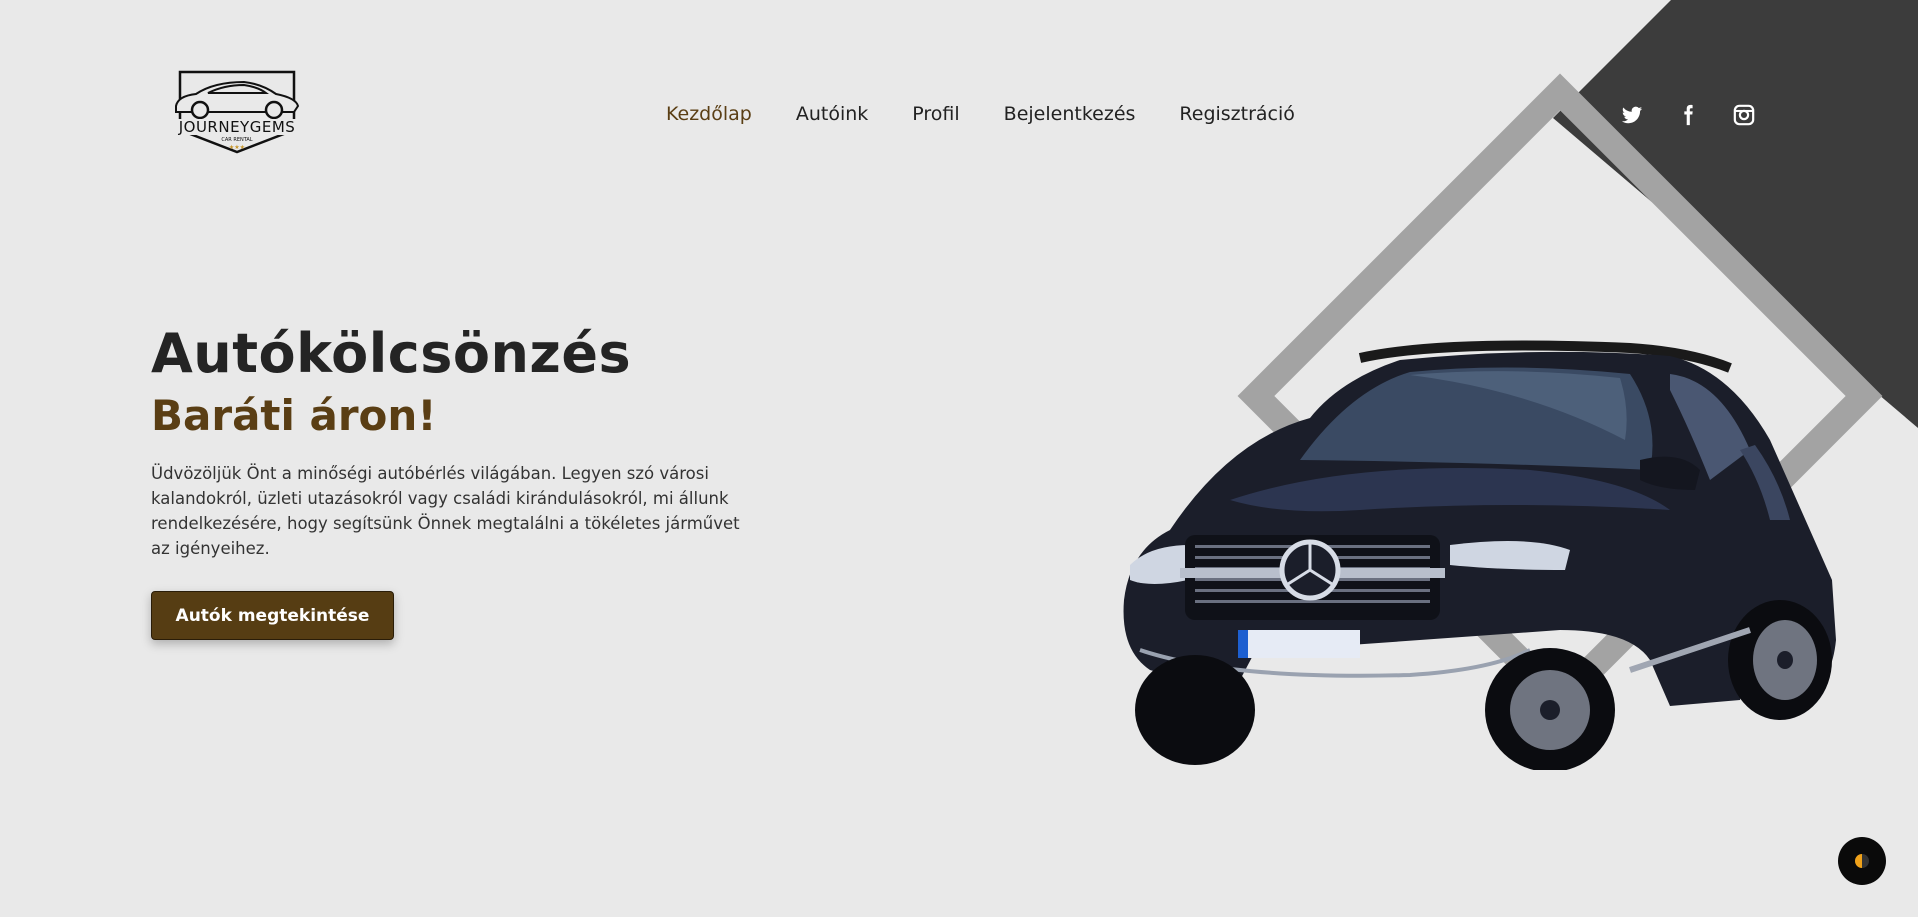 Image resolution: width=1918 pixels, height=917 pixels. I want to click on nav-item-cars: Autóink, so click(832, 114).